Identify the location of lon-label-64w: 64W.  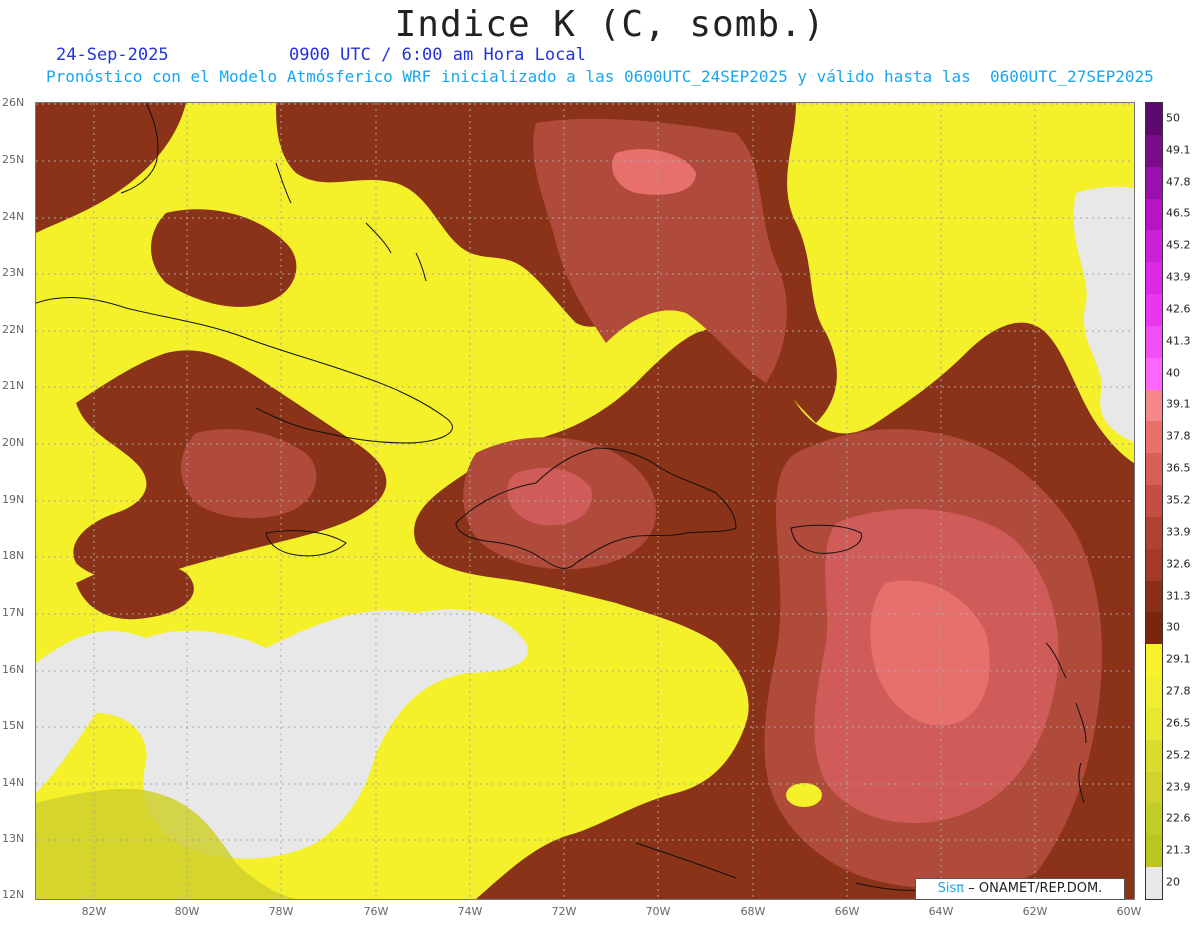
(941, 911).